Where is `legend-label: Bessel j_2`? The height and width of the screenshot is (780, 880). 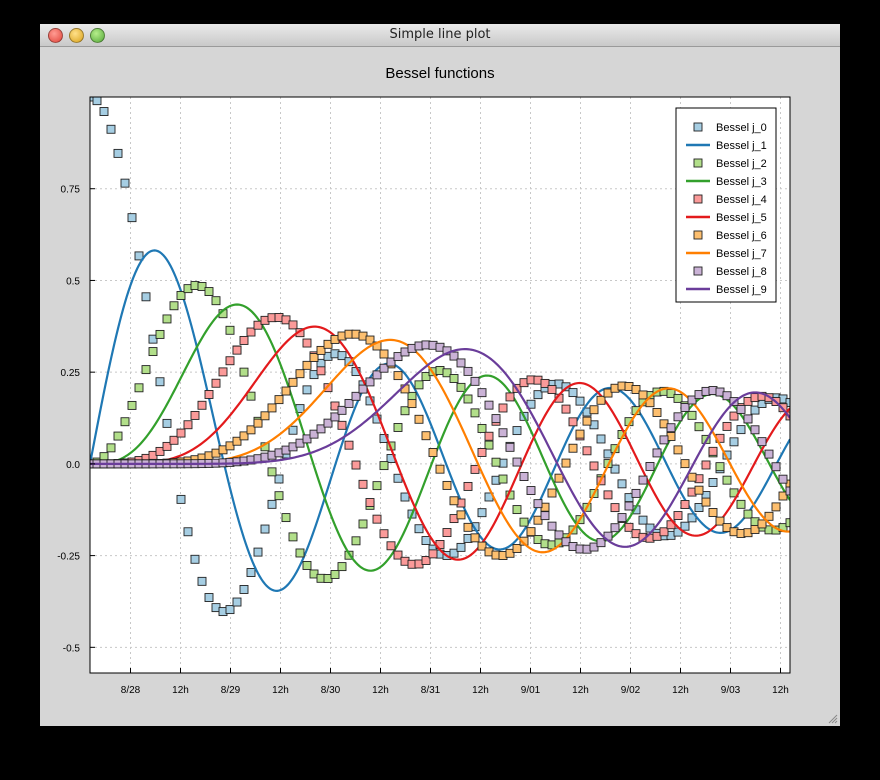
legend-label: Bessel j_2 is located at coordinates (741, 164).